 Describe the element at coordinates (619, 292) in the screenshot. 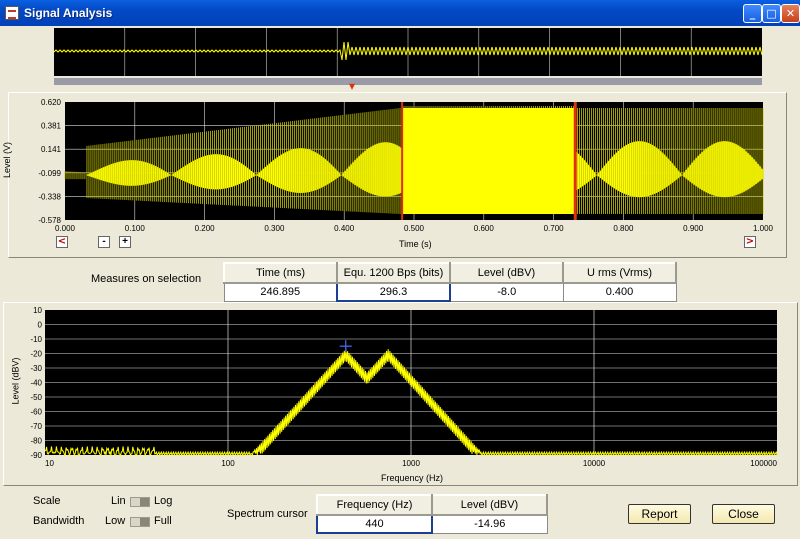

I see `measure-value-urms: 0.400` at that location.